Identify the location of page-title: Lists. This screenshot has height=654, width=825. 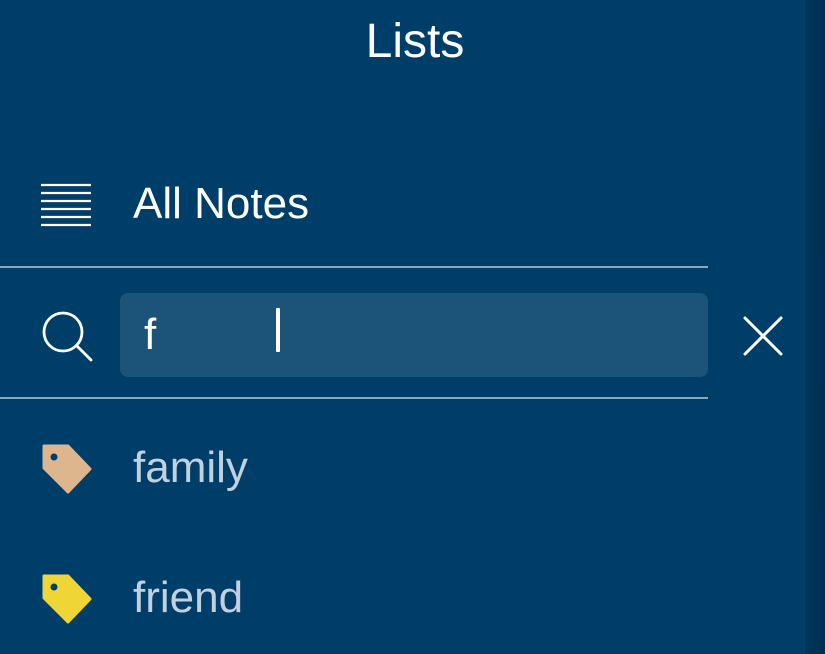
(415, 41).